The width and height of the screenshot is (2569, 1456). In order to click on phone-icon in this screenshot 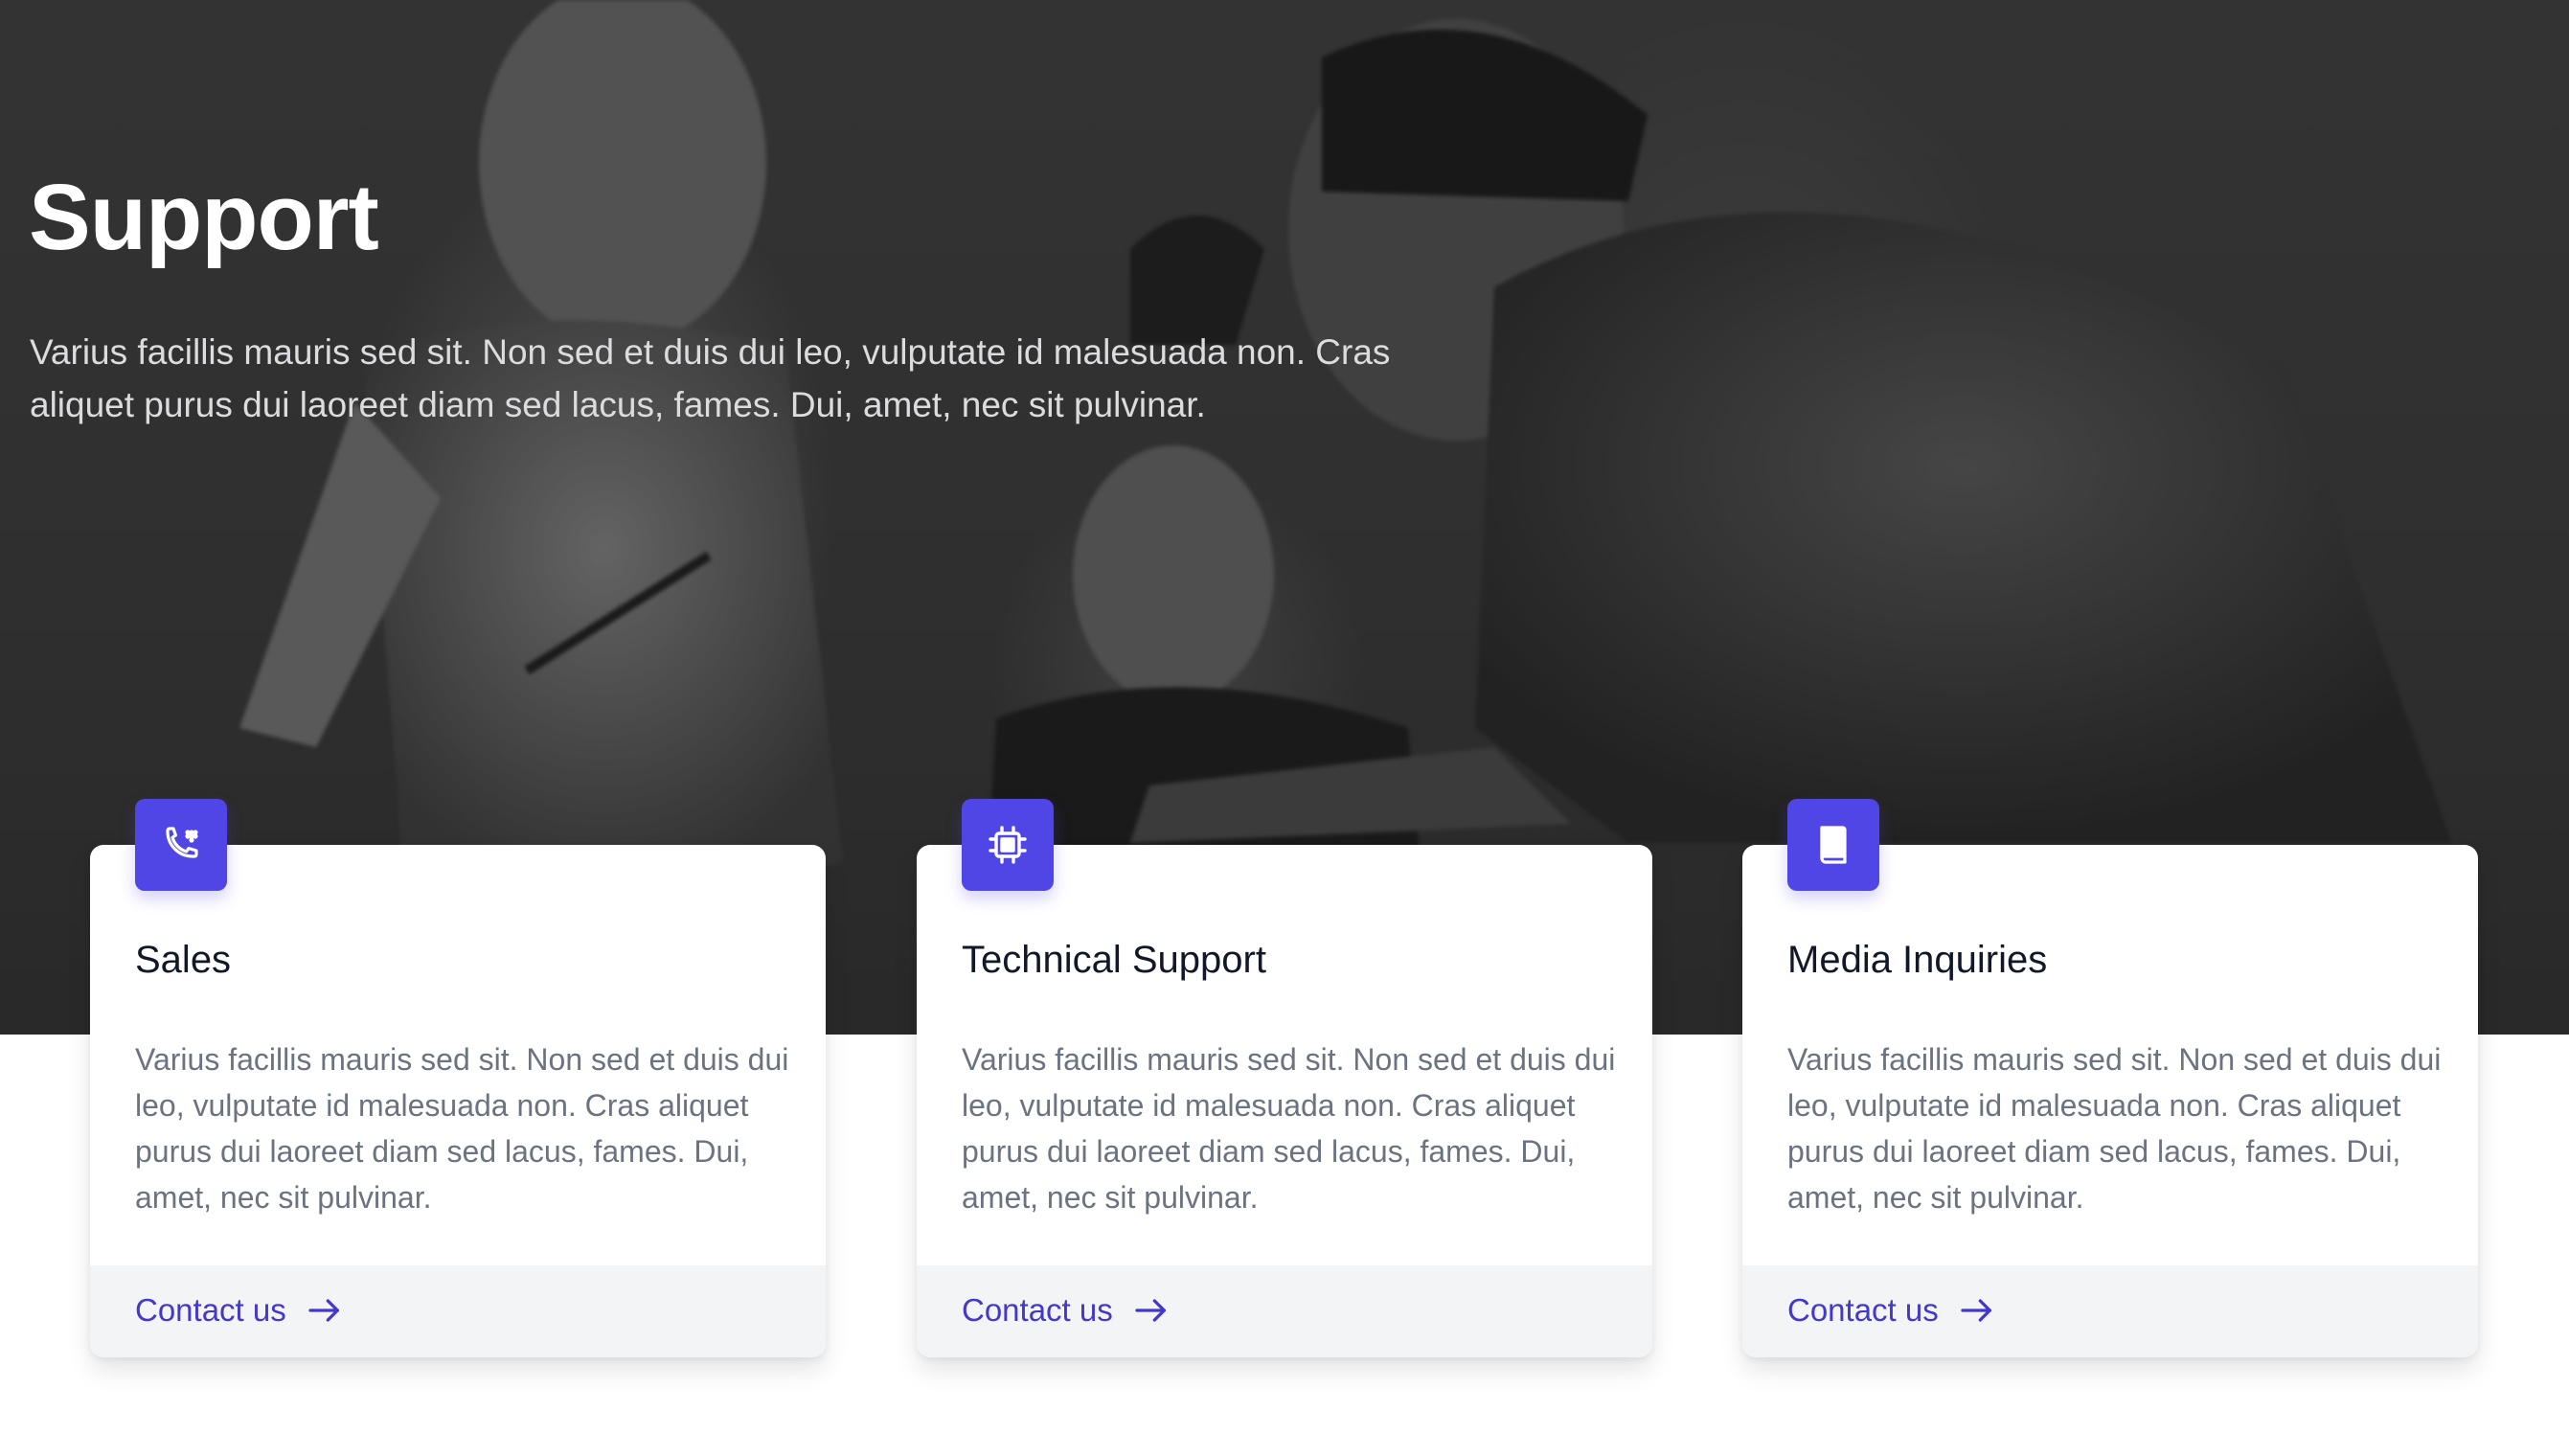, I will do `click(181, 845)`.